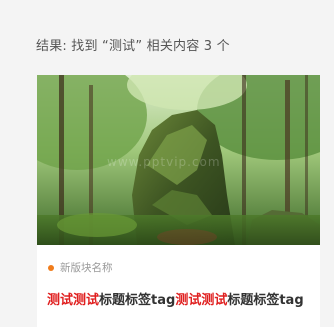 Image resolution: width=334 pixels, height=327 pixels. What do you see at coordinates (133, 46) in the screenshot?
I see `search-result-summary: 结果: 找到 “测试” 相关内容 3 个` at bounding box center [133, 46].